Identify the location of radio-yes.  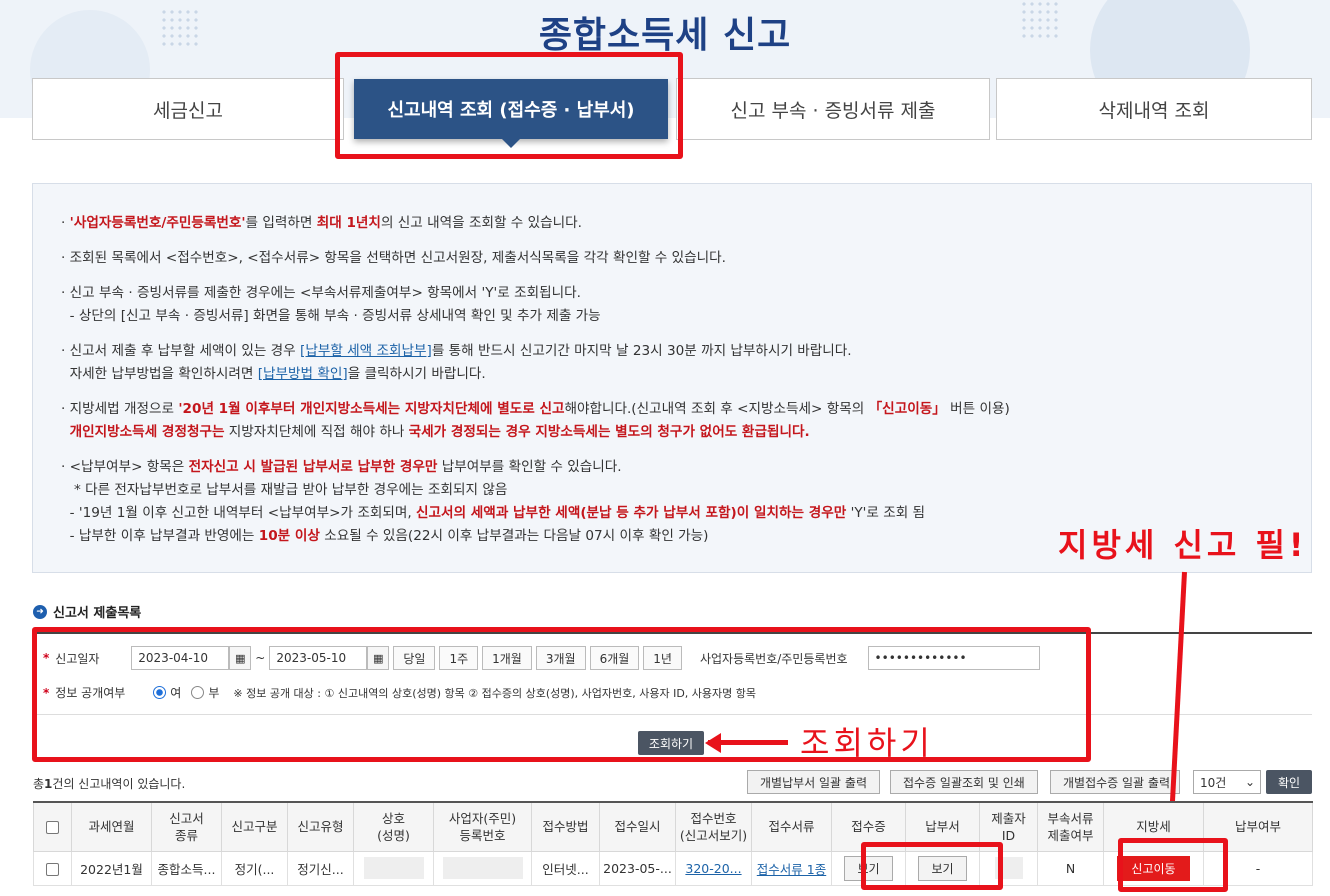
(160, 692).